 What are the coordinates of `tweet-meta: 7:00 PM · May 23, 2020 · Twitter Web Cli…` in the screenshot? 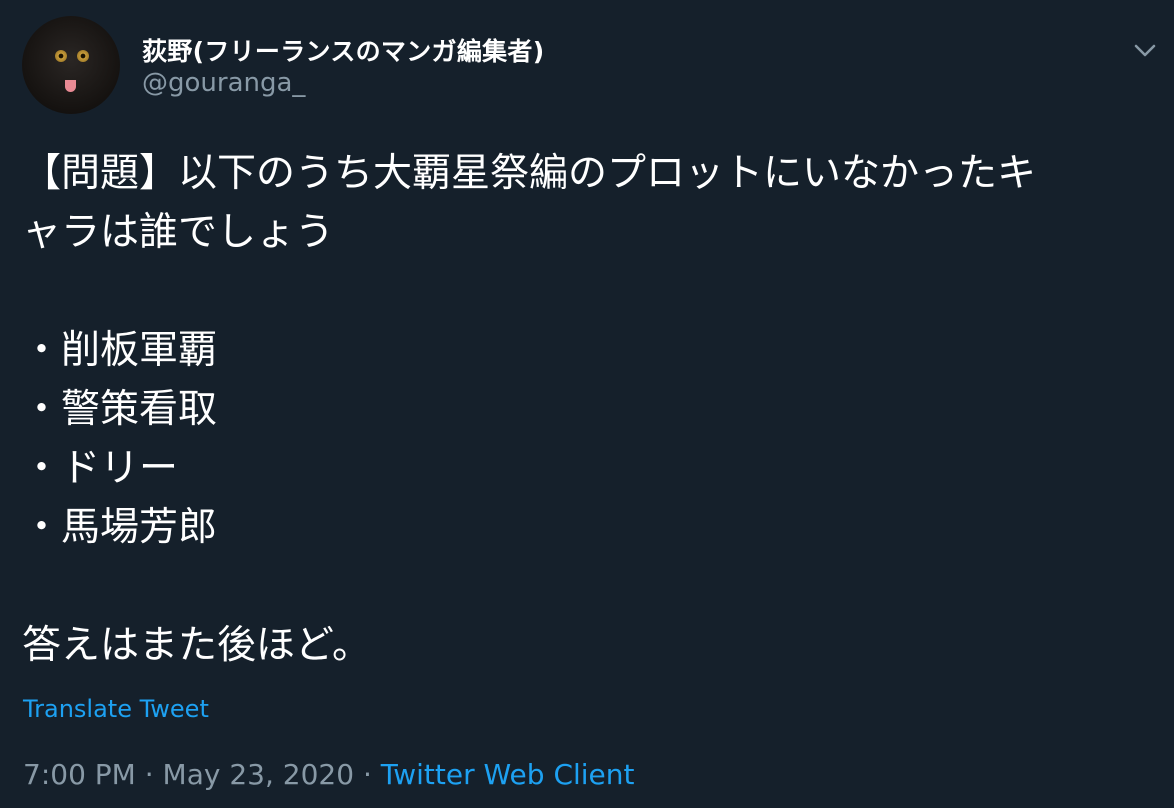 It's located at (329, 774).